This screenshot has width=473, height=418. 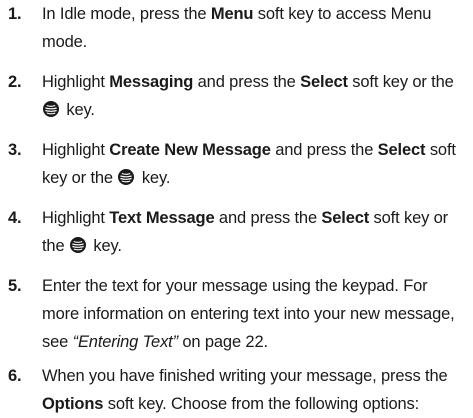 I want to click on step-line: key or the key., so click(x=257, y=179).